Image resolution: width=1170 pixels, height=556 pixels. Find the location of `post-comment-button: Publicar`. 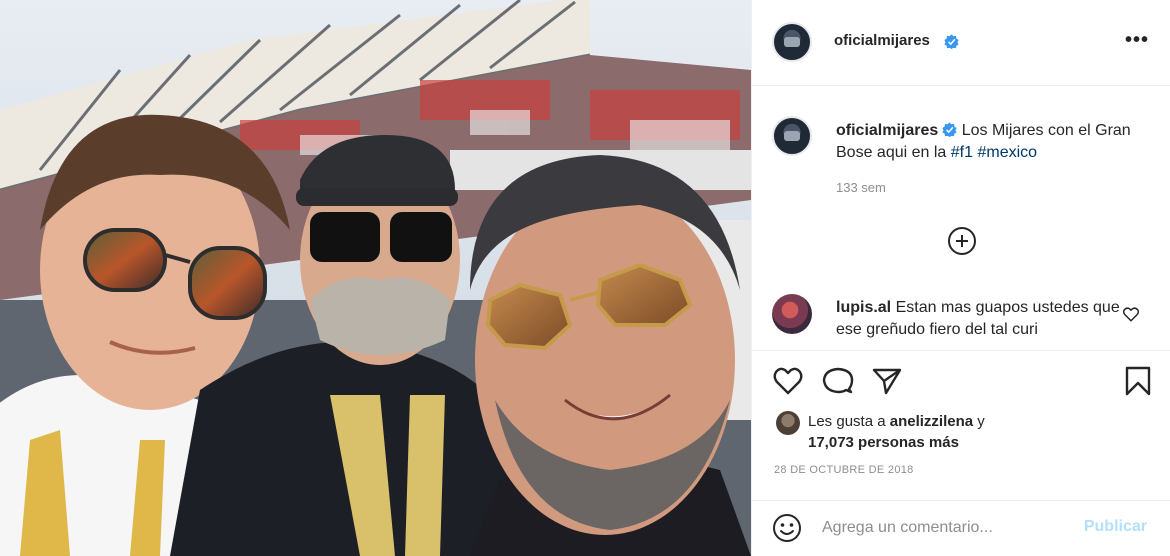

post-comment-button: Publicar is located at coordinates (1115, 527).